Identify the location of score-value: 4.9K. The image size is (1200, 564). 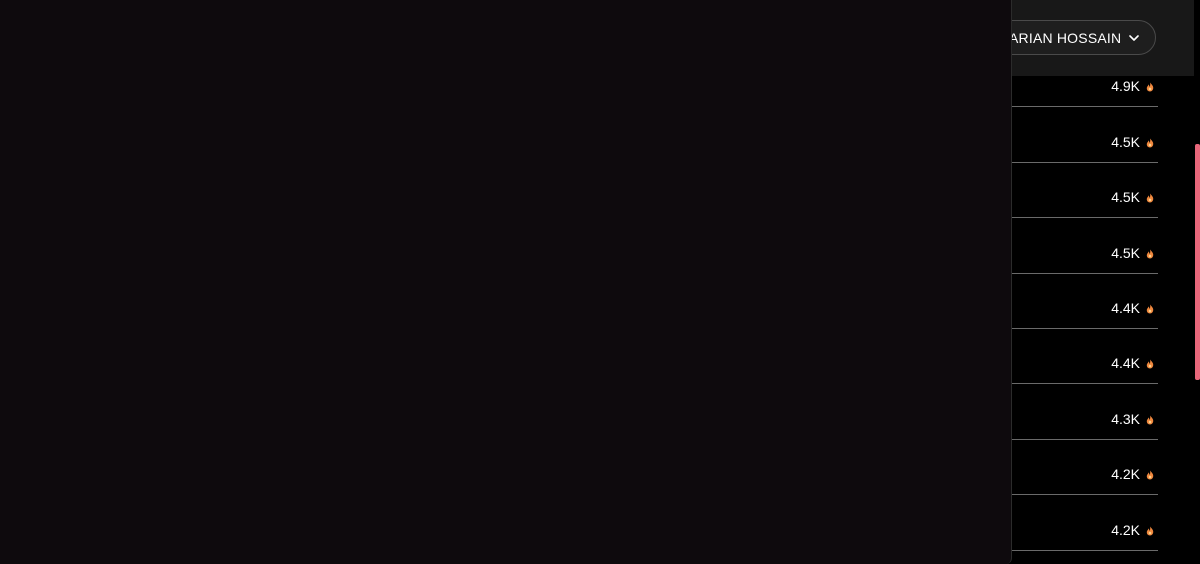
(1125, 86).